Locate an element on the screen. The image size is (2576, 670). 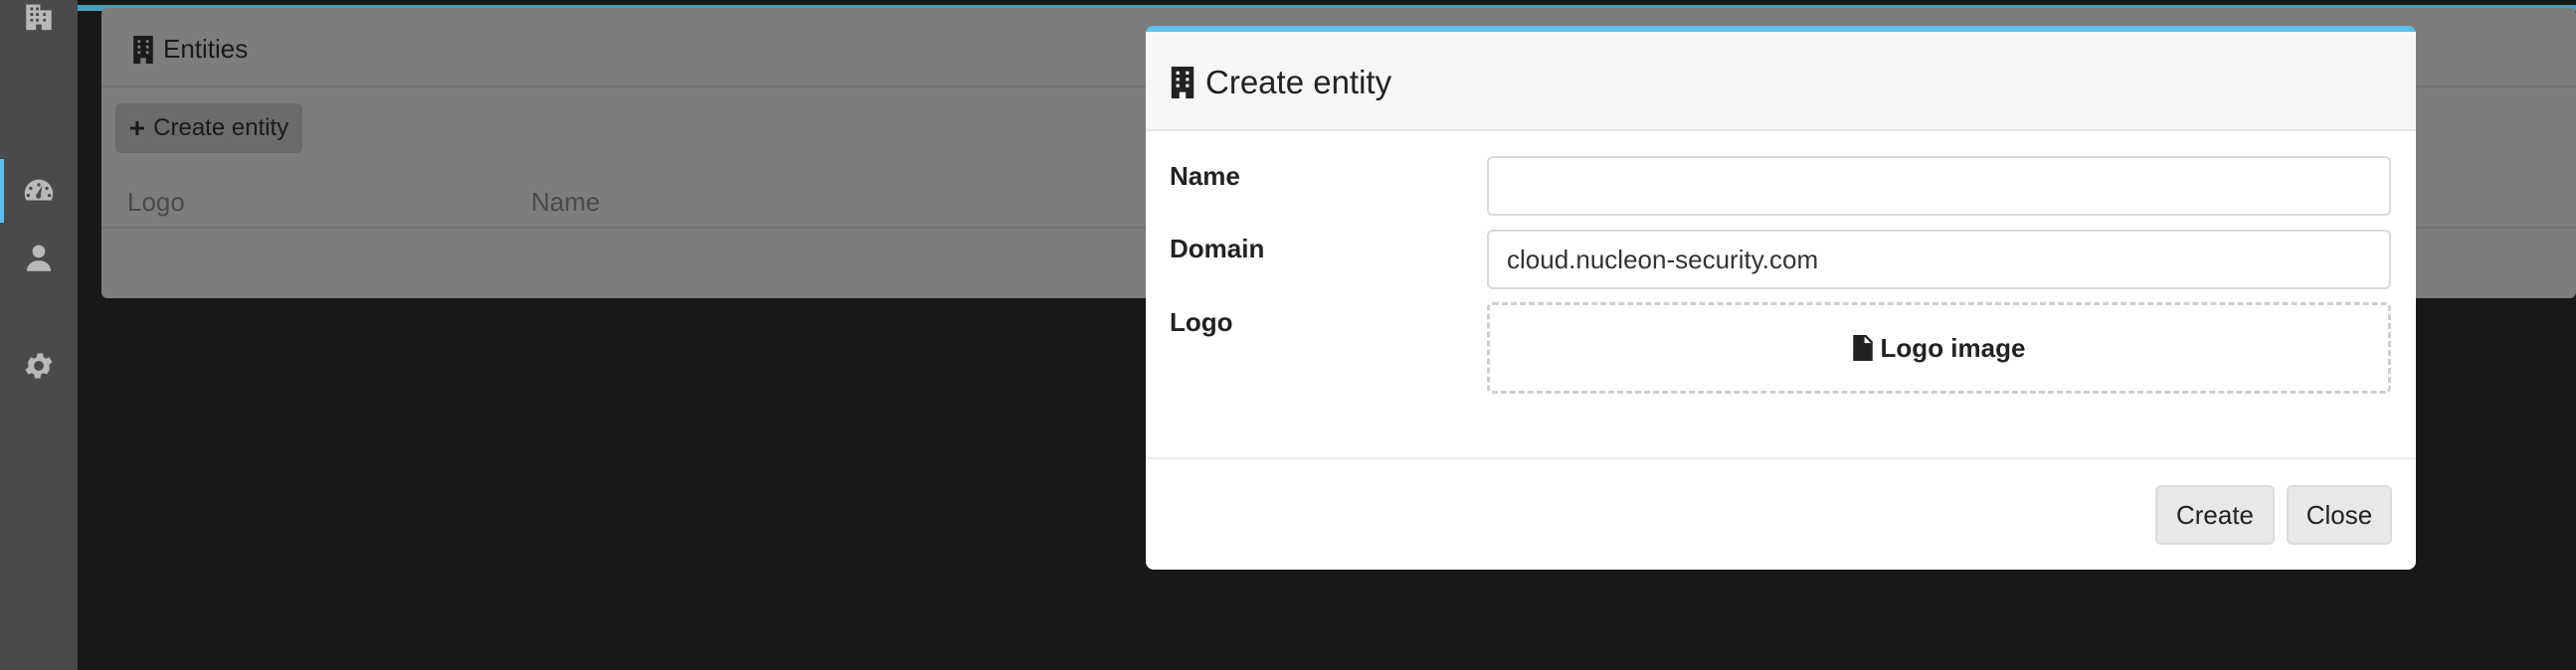
logo-dropzone: Logo image is located at coordinates (1939, 348).